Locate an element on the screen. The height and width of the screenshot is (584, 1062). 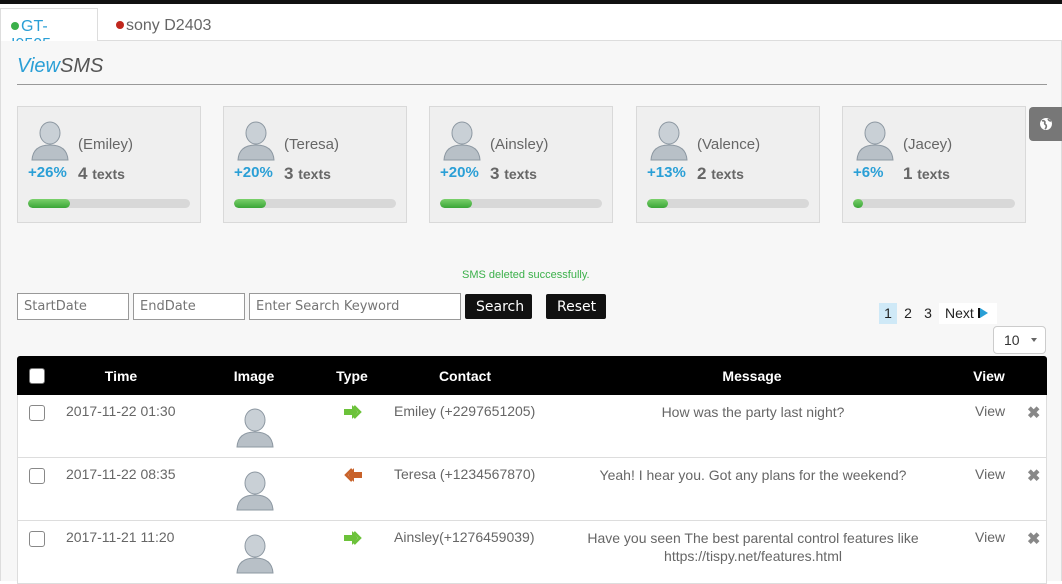
column-time: Time is located at coordinates (121, 376).